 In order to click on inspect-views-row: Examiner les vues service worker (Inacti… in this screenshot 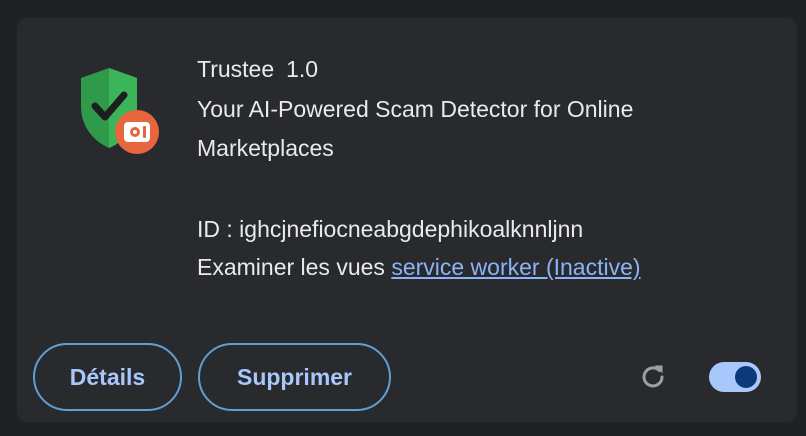, I will do `click(477, 267)`.